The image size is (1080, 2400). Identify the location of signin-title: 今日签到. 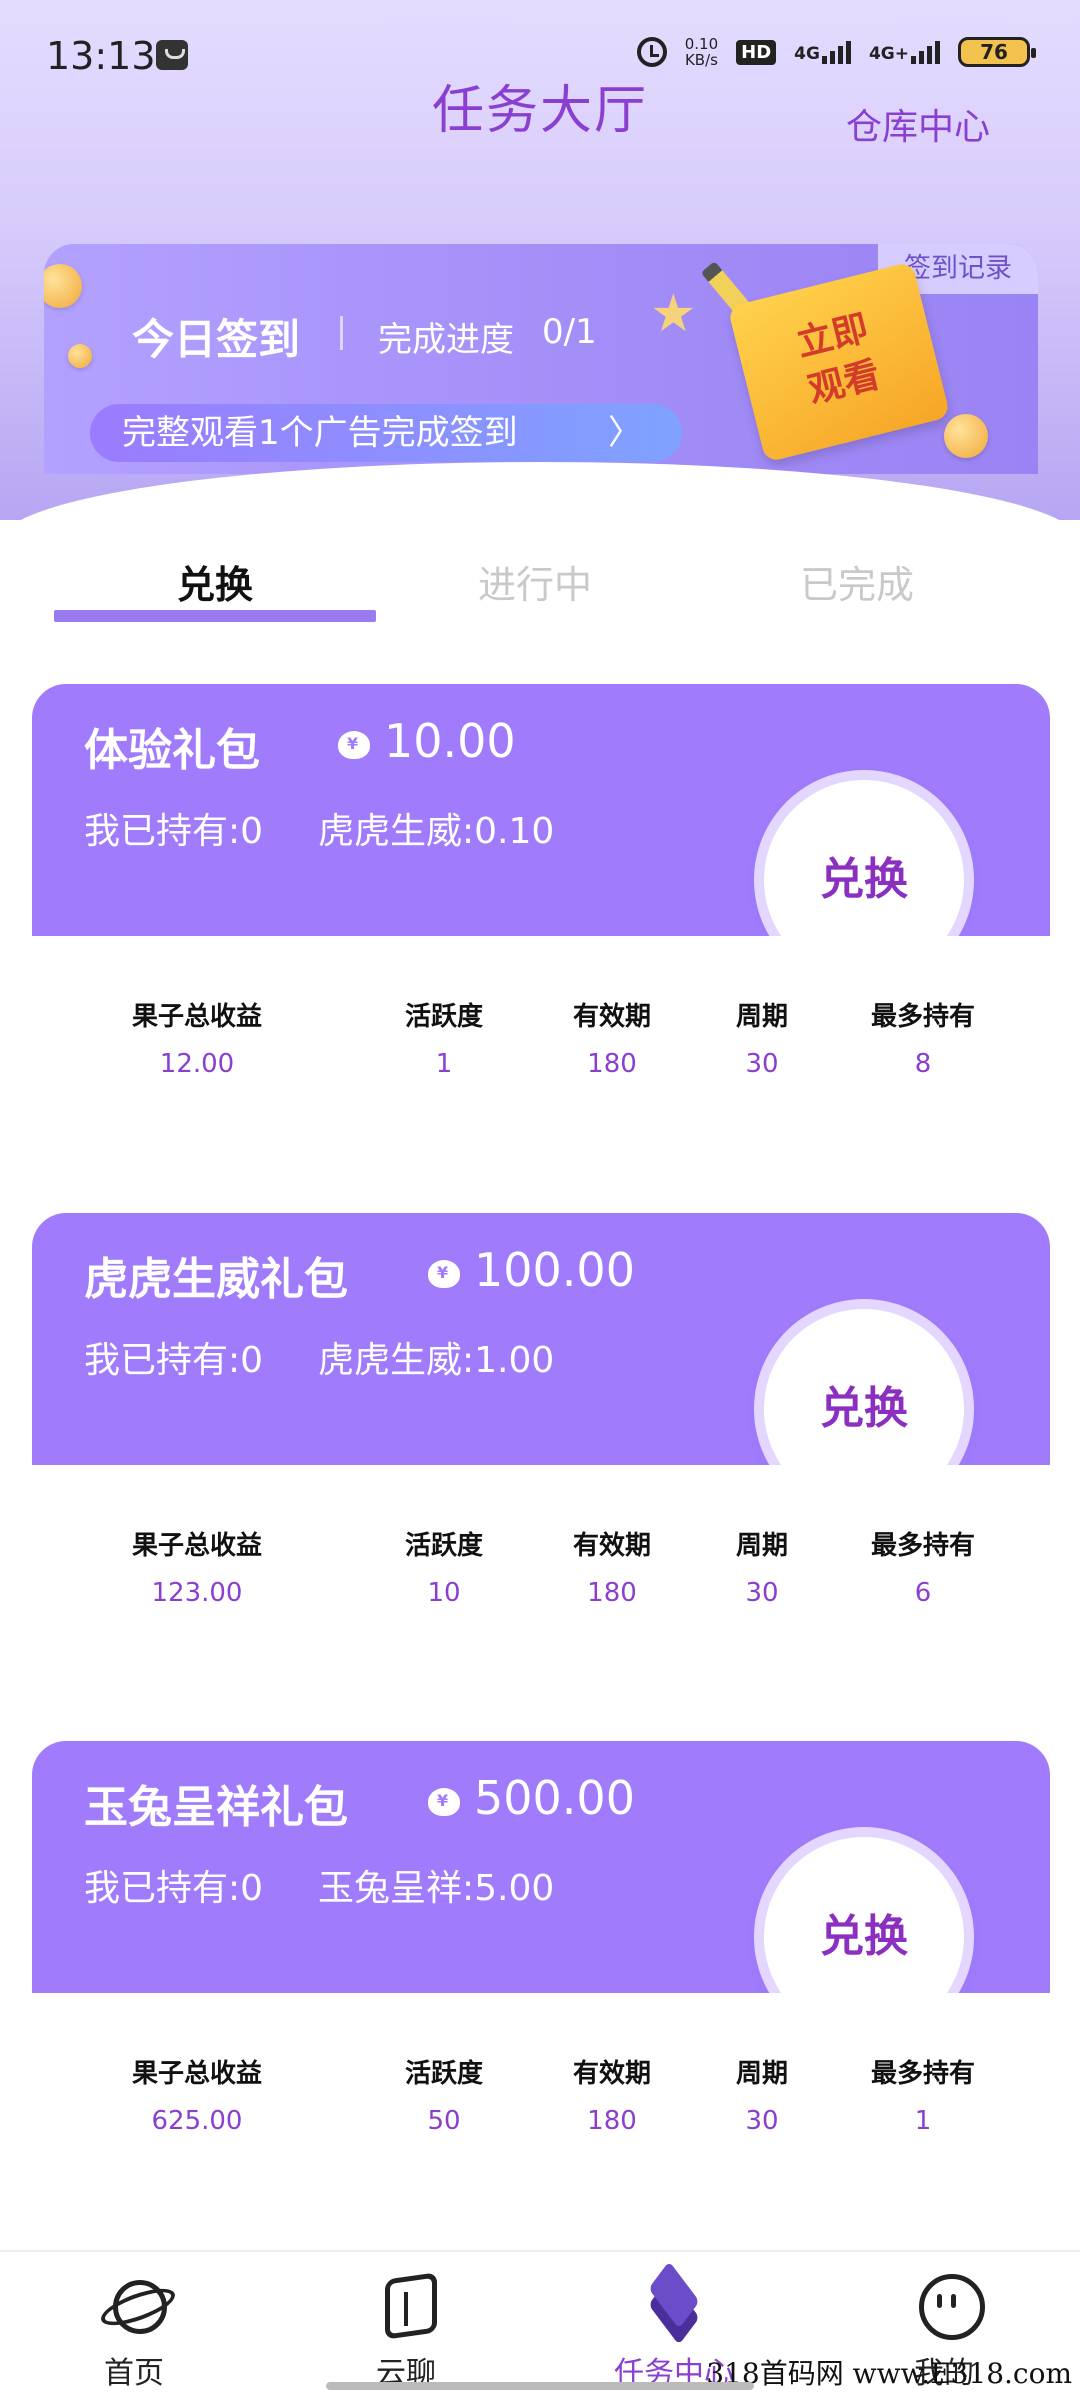
(216, 339).